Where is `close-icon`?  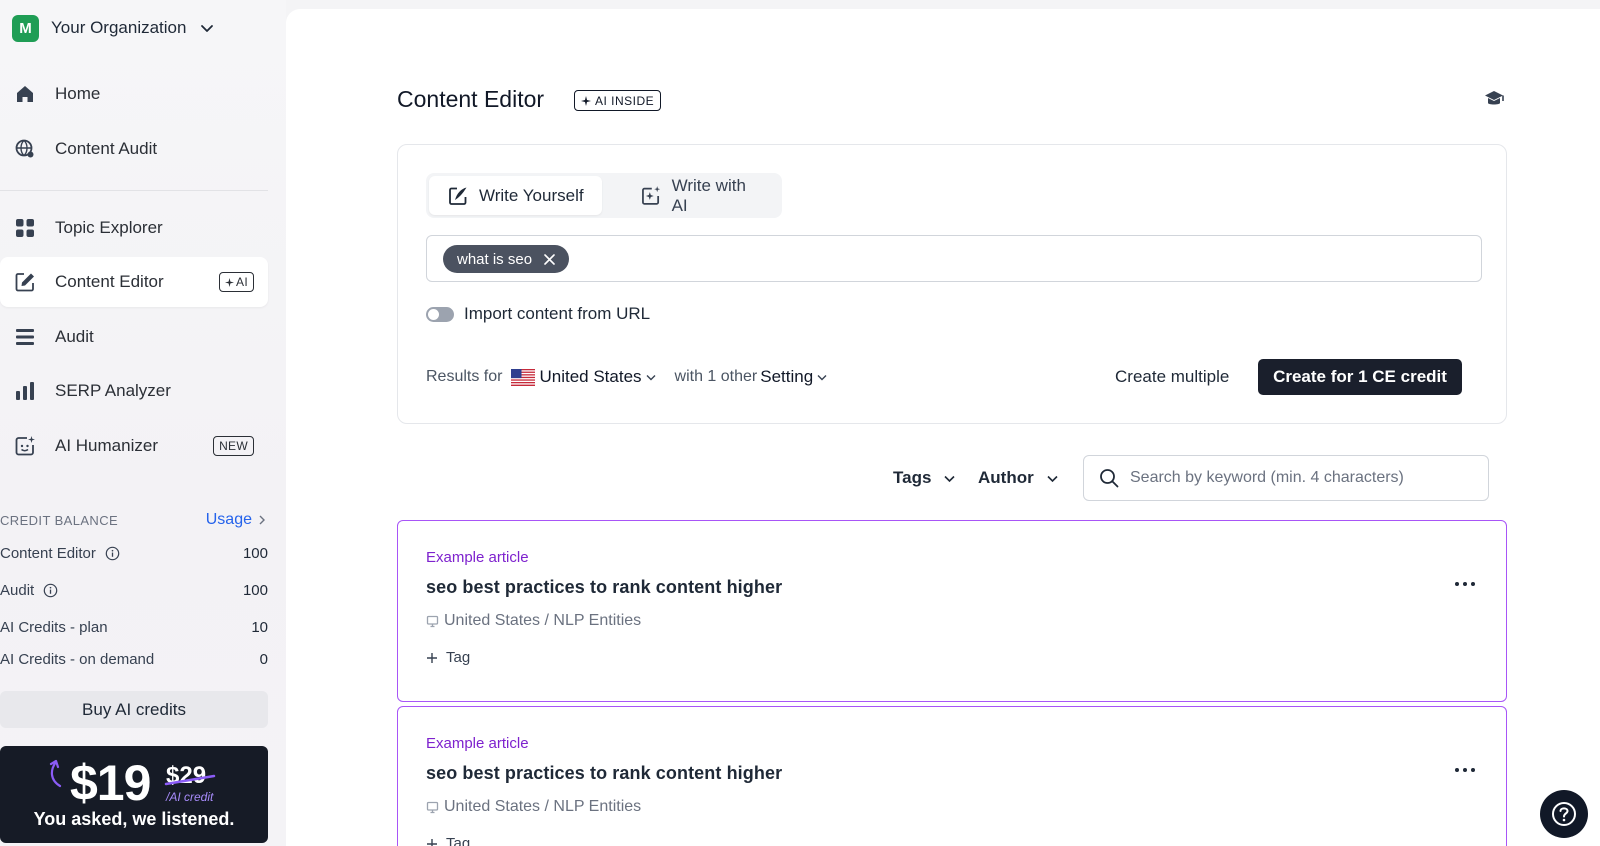
close-icon is located at coordinates (549, 259).